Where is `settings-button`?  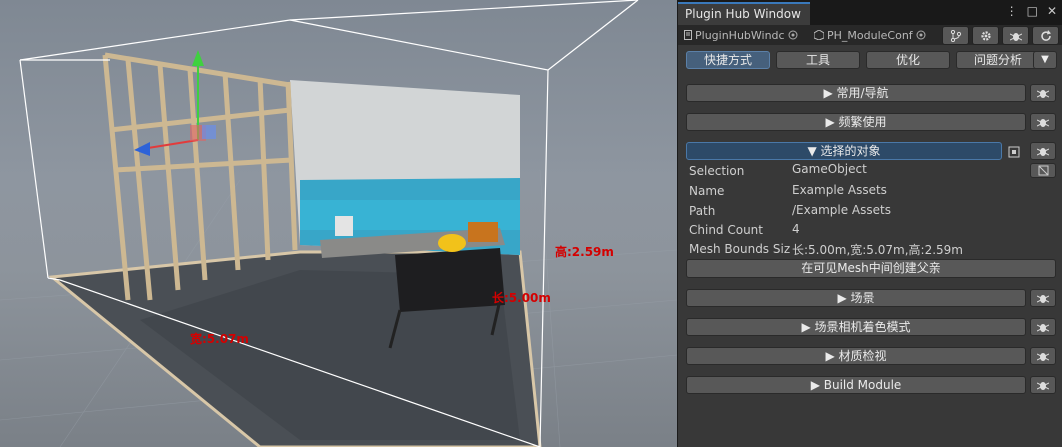 settings-button is located at coordinates (985, 35).